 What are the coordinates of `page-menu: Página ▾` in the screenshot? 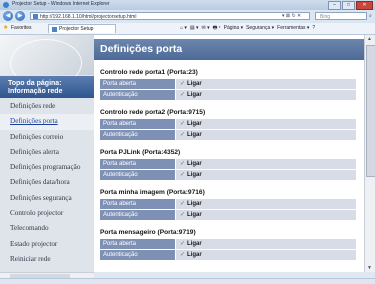 It's located at (233, 29).